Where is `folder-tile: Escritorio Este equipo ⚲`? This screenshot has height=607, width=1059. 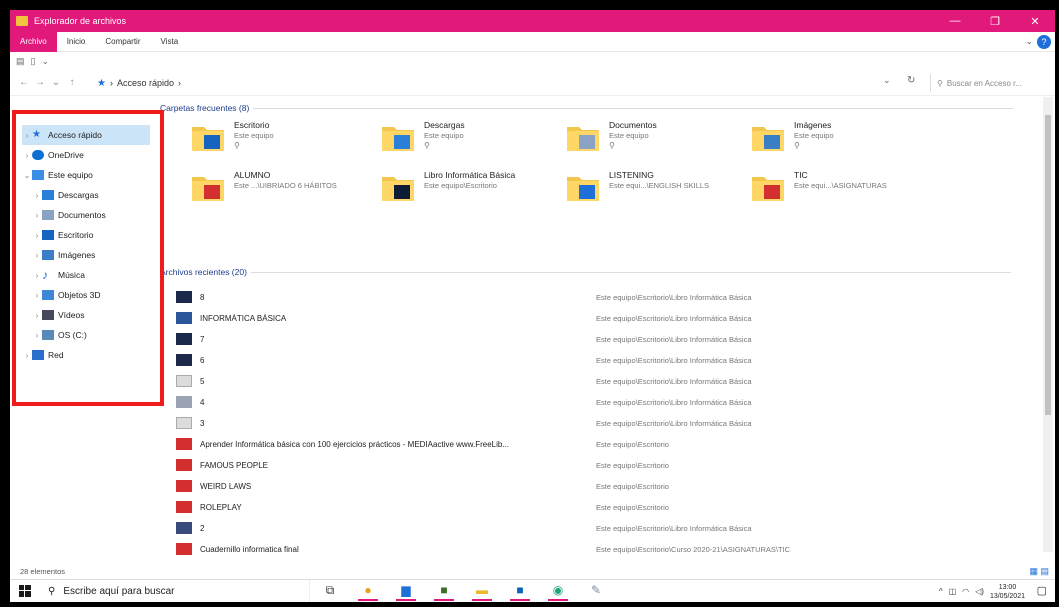 folder-tile: Escritorio Este equipo ⚲ is located at coordinates (285, 144).